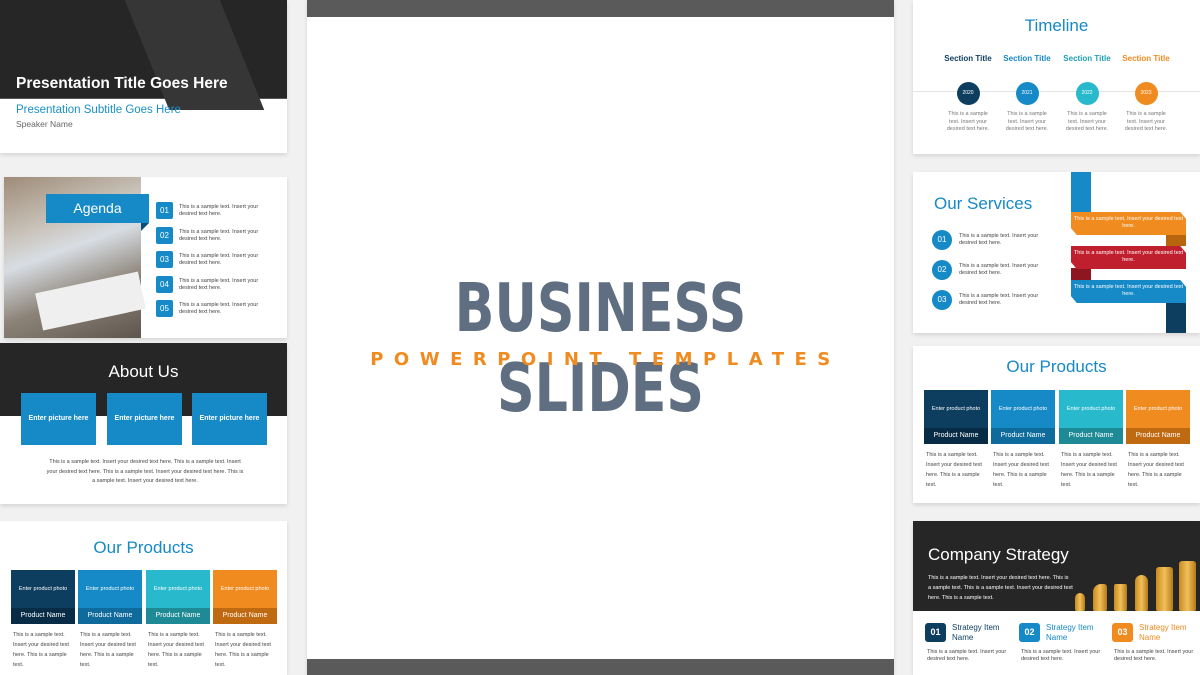 The height and width of the screenshot is (675, 1200). Describe the element at coordinates (600, 348) in the screenshot. I see `hero-title: BUSINESS SLIDES` at that location.